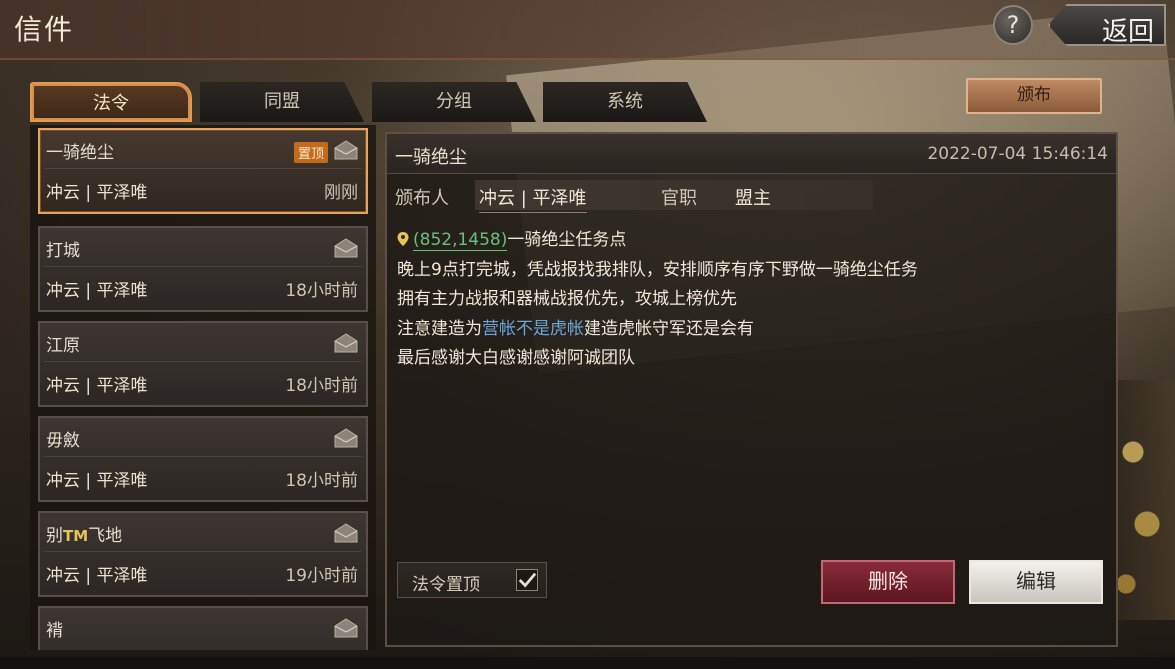  I want to click on map-pin-icon, so click(403, 239).